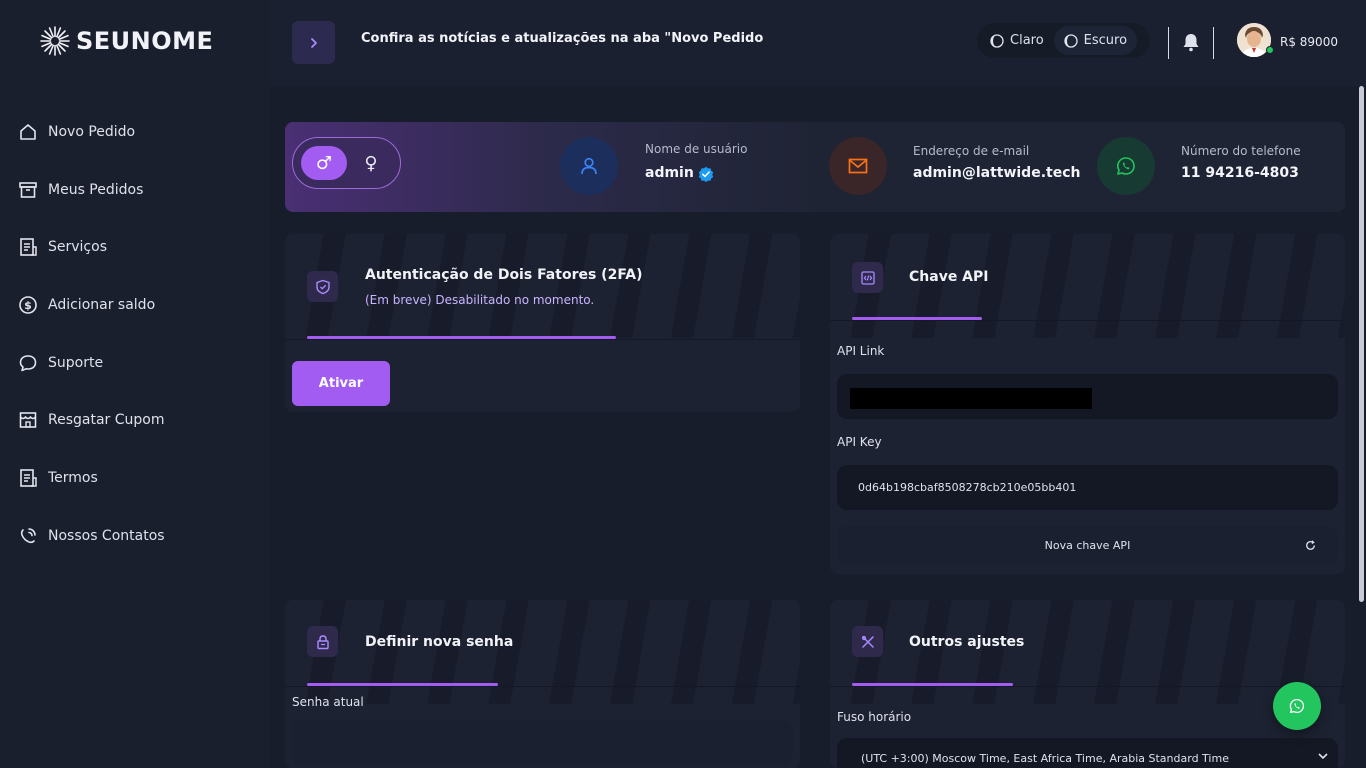 The width and height of the screenshot is (1366, 768). I want to click on activate-2fa-button: Ativar, so click(341, 383).